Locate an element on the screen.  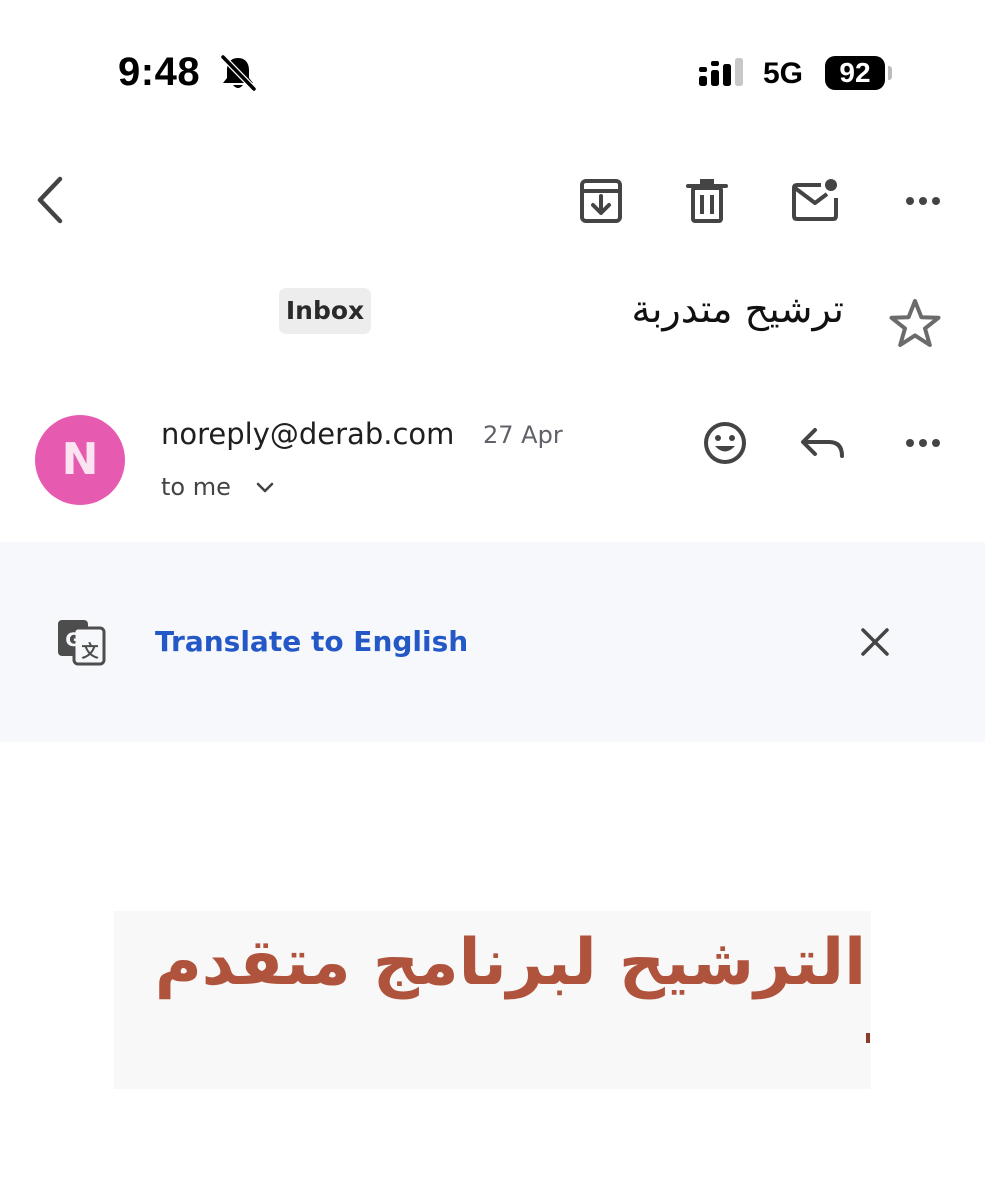
battery-cap is located at coordinates (890, 73).